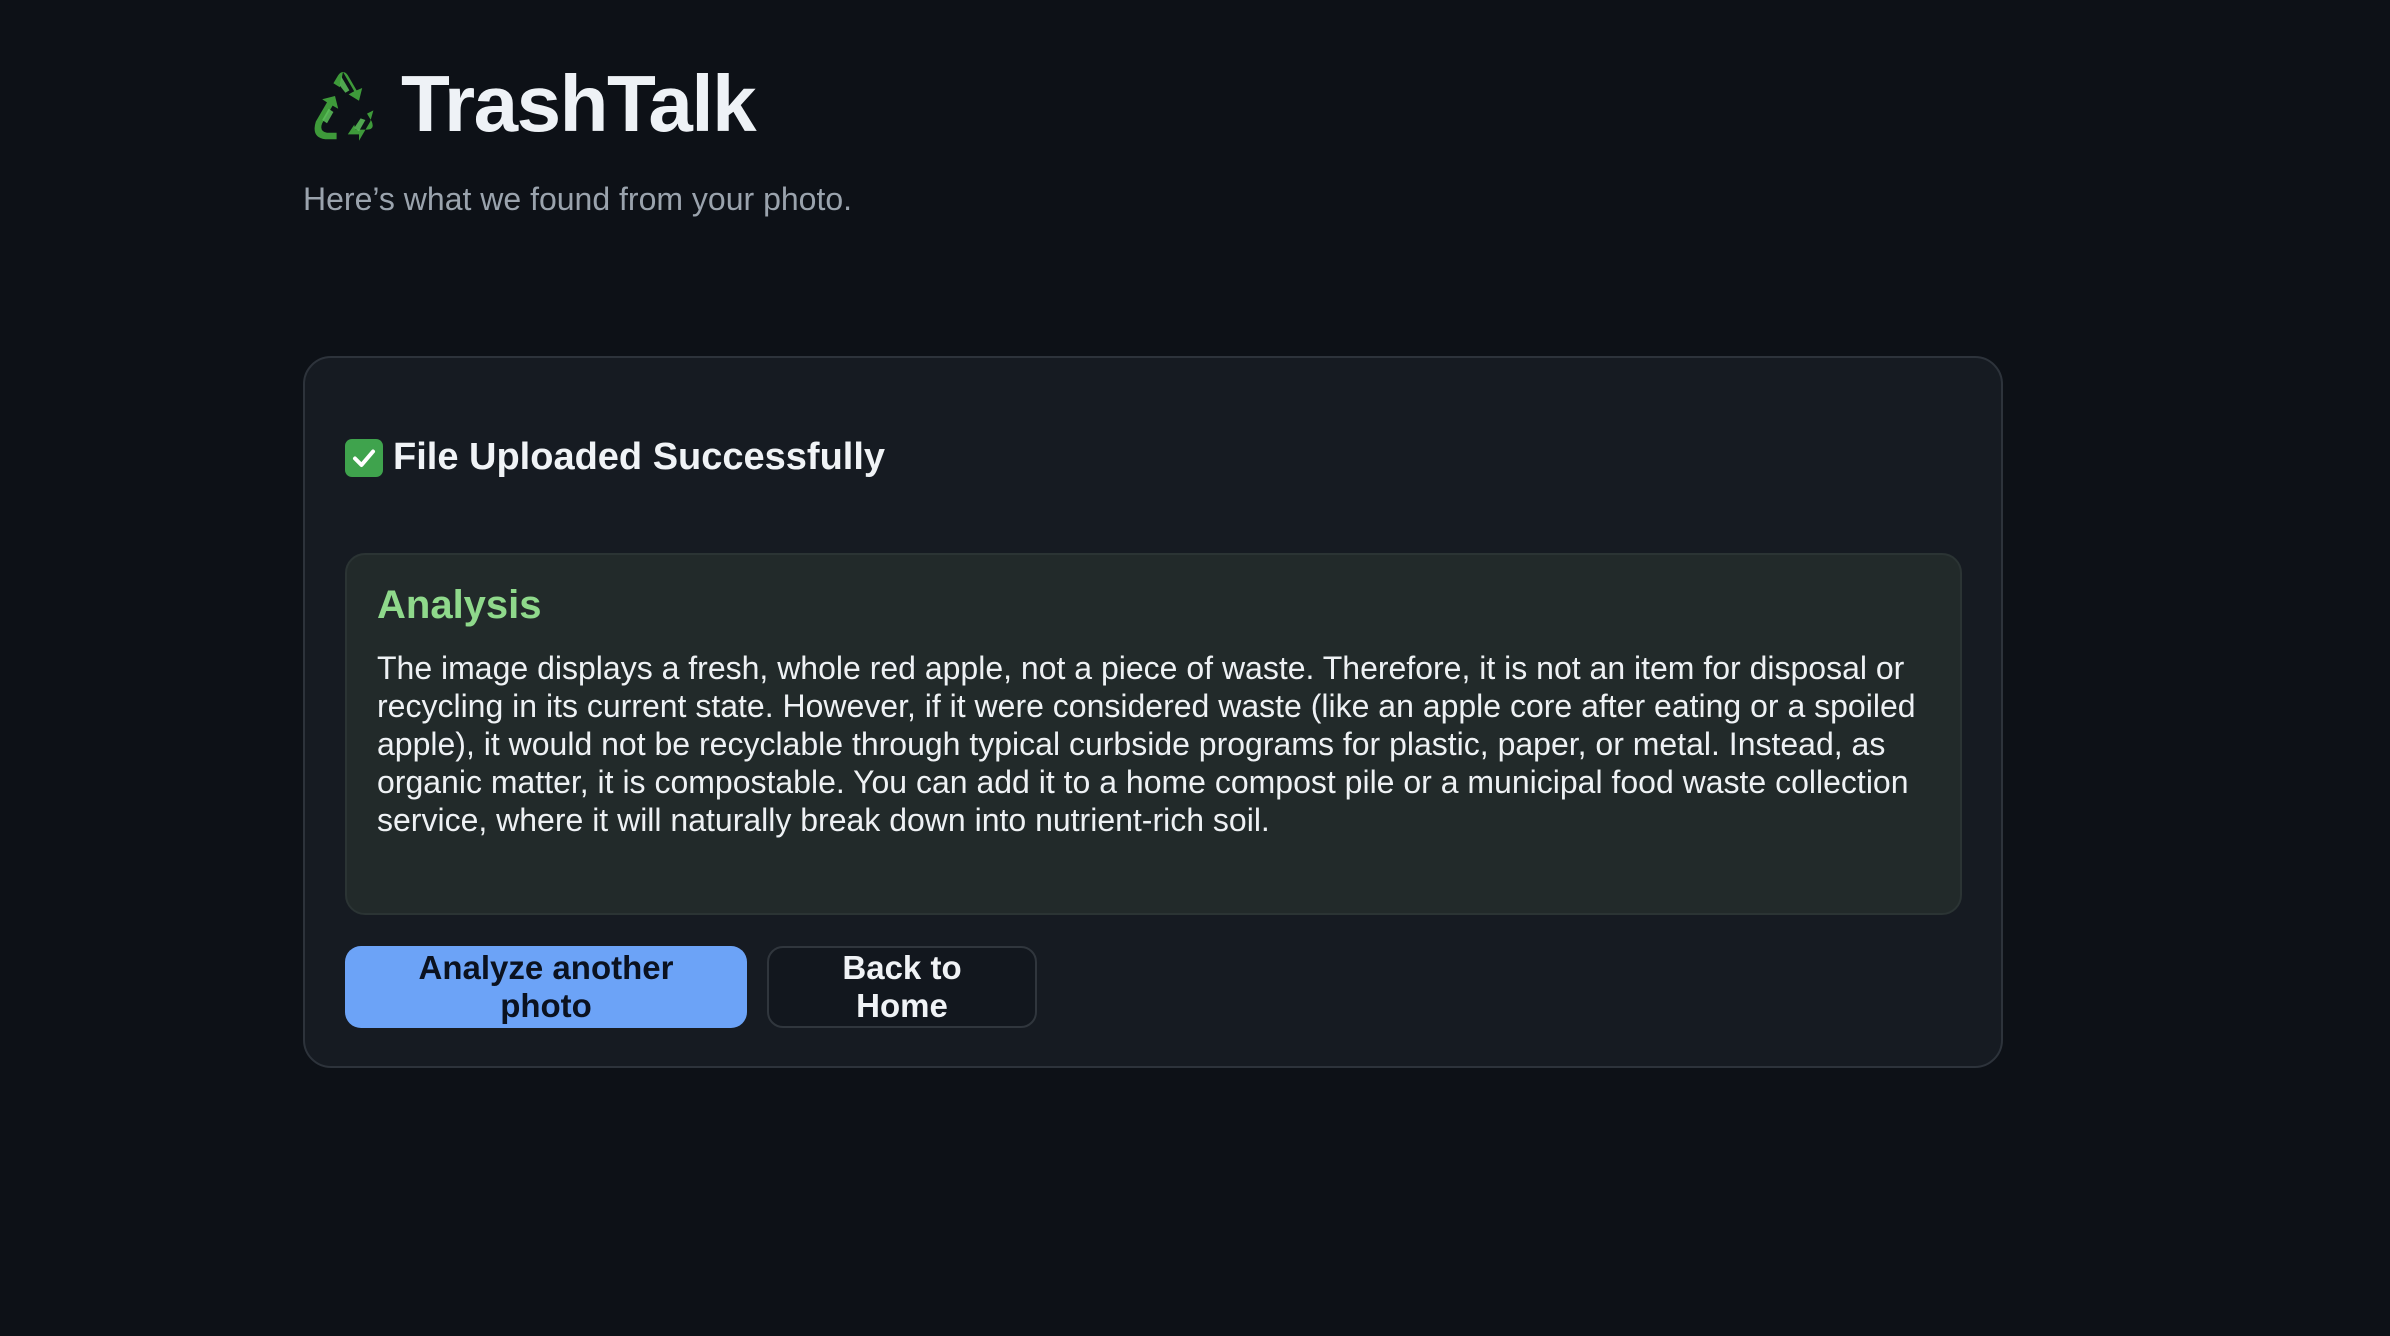 The width and height of the screenshot is (2390, 1336). What do you see at coordinates (902, 987) in the screenshot?
I see `back-to-home-button: Back to Home` at bounding box center [902, 987].